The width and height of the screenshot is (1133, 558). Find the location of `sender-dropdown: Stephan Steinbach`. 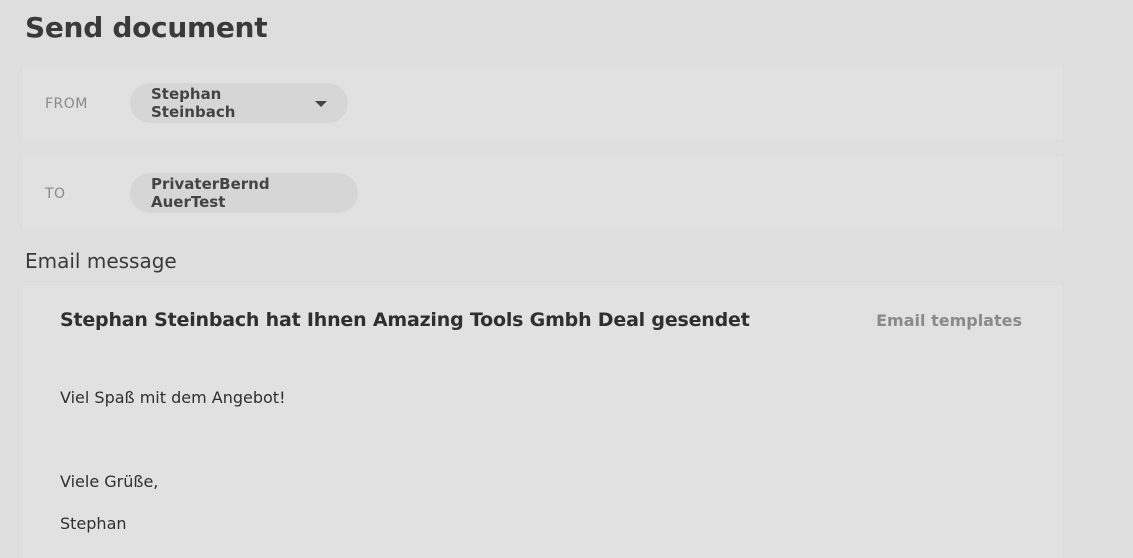

sender-dropdown: Stephan Steinbach is located at coordinates (239, 103).